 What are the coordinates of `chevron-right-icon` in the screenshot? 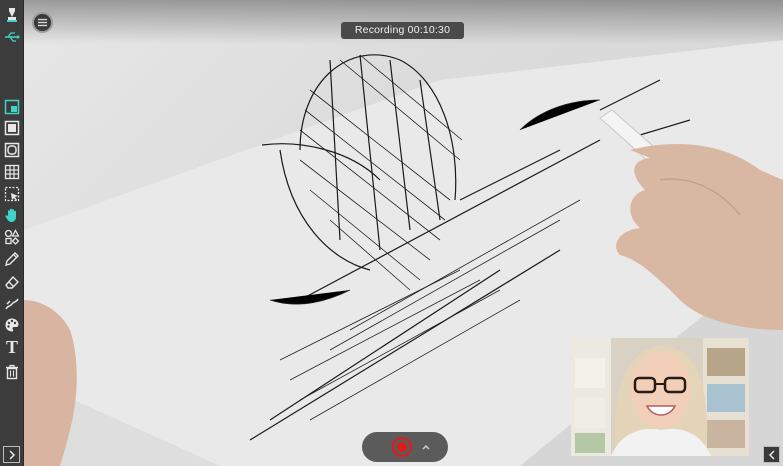 It's located at (11, 454).